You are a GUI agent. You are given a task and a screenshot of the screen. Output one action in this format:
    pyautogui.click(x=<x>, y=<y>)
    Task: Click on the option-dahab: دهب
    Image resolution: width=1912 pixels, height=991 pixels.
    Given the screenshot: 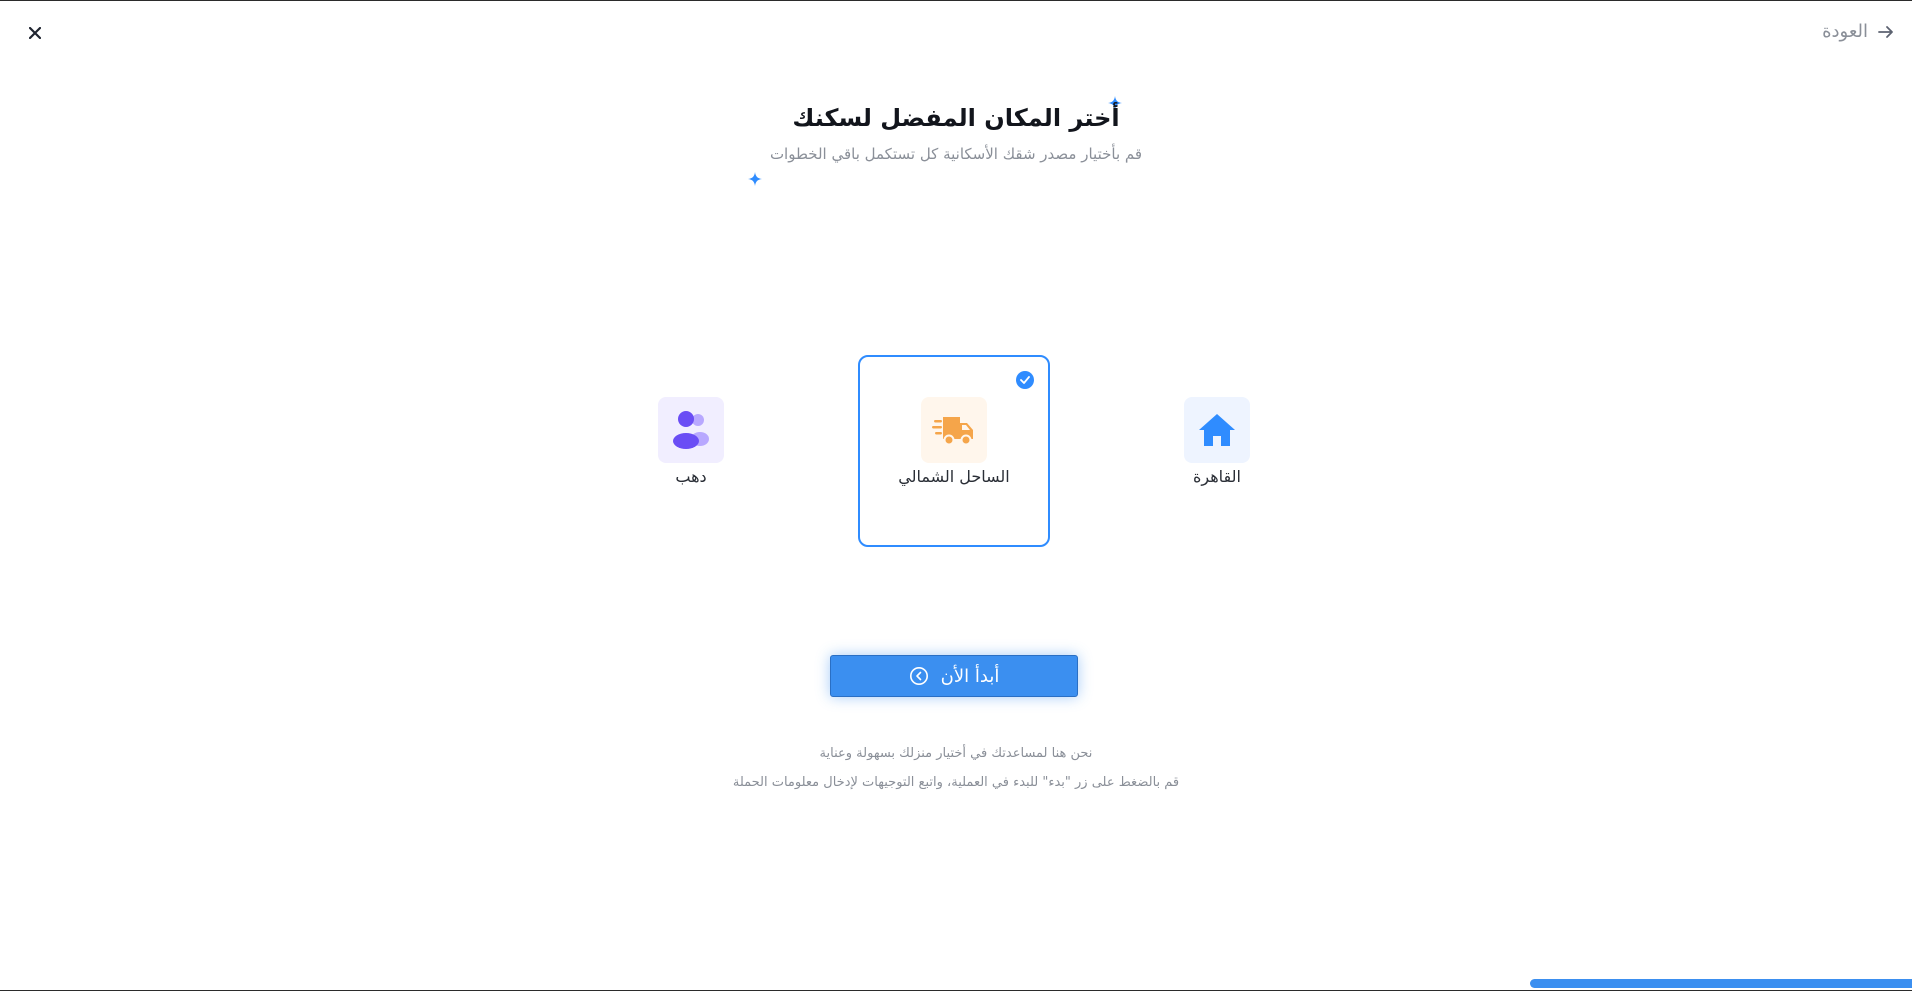 What is the action you would take?
    pyautogui.click(x=691, y=451)
    